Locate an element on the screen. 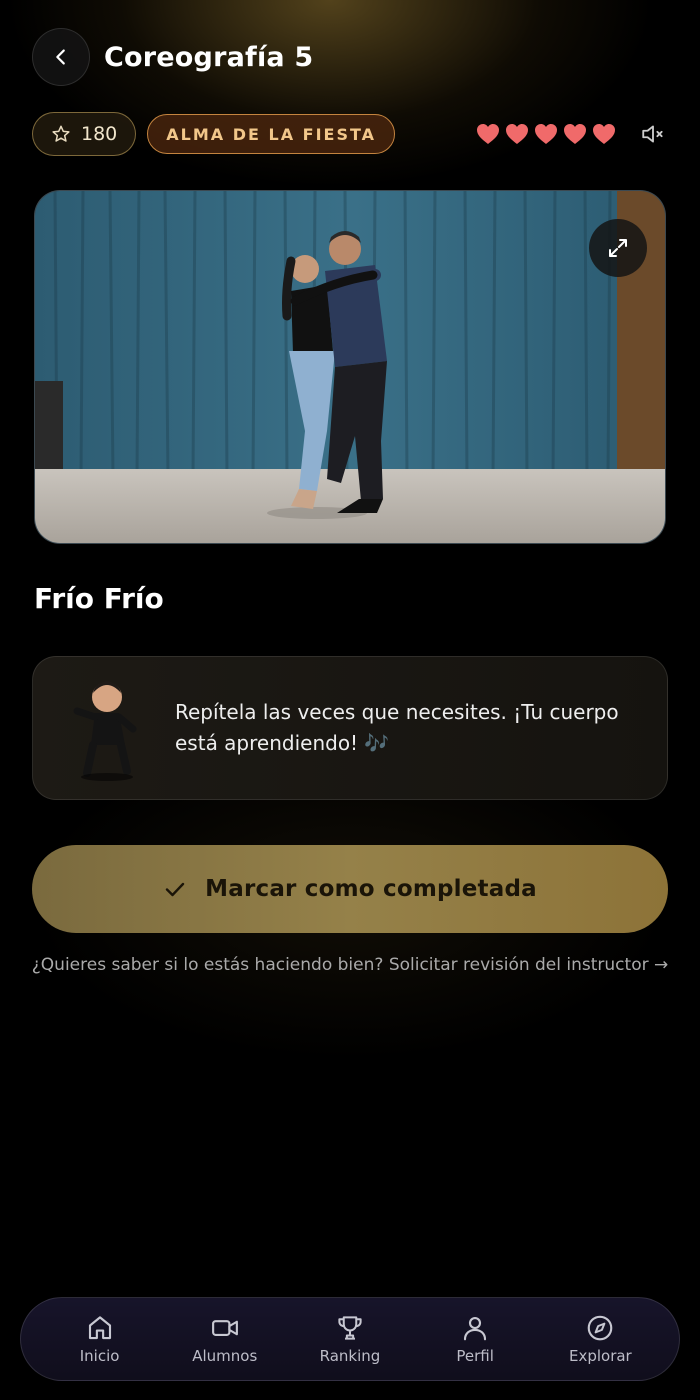  expand-button is located at coordinates (618, 248).